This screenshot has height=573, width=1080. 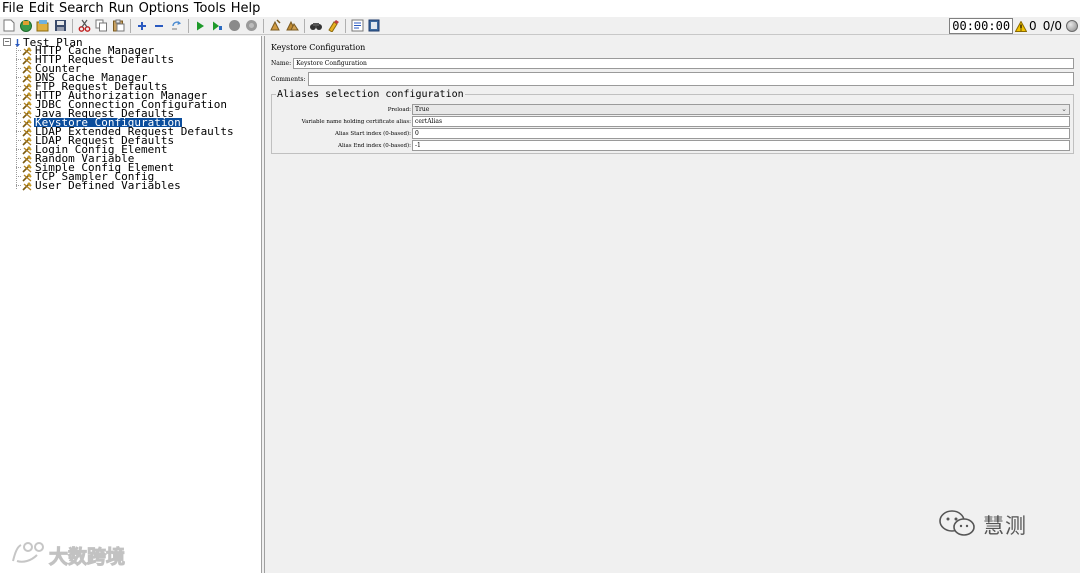 I want to click on end-index-field: -1, so click(x=741, y=145).